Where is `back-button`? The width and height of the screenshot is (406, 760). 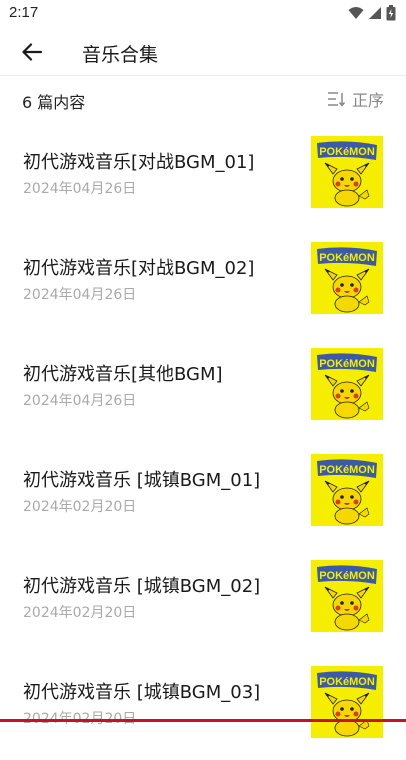 back-button is located at coordinates (32, 52).